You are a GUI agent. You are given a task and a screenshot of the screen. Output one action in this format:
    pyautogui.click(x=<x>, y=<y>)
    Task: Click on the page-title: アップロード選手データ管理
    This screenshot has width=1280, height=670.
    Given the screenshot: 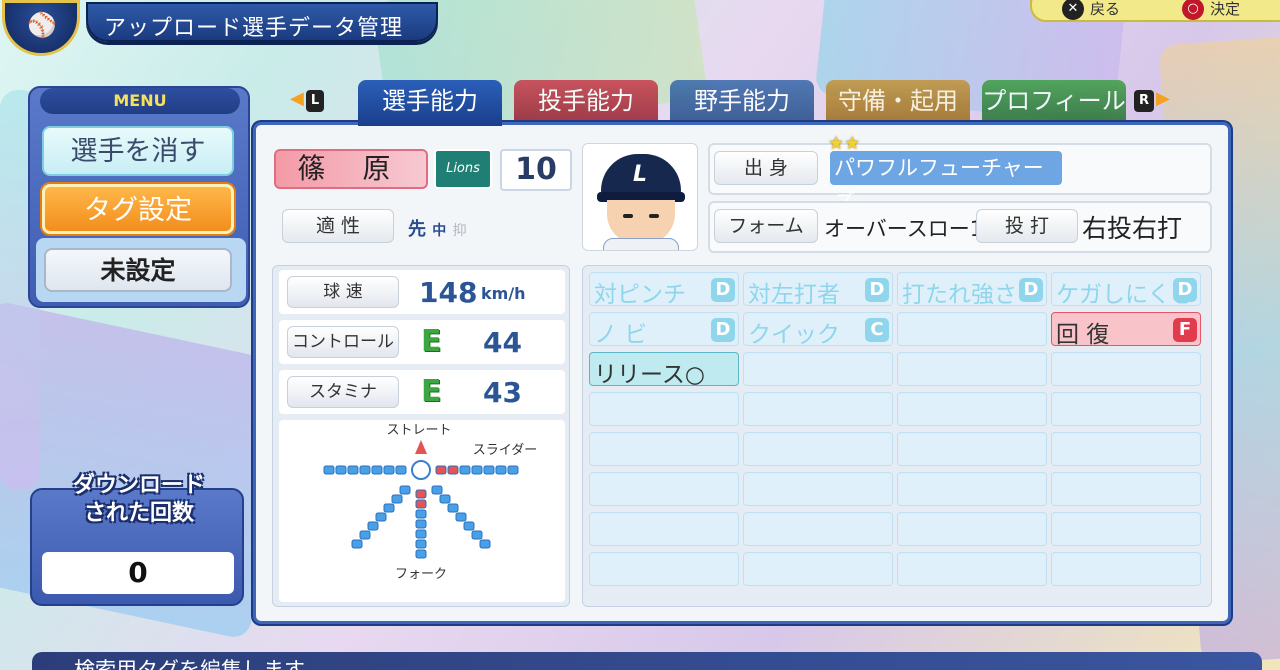 What is the action you would take?
    pyautogui.click(x=254, y=28)
    